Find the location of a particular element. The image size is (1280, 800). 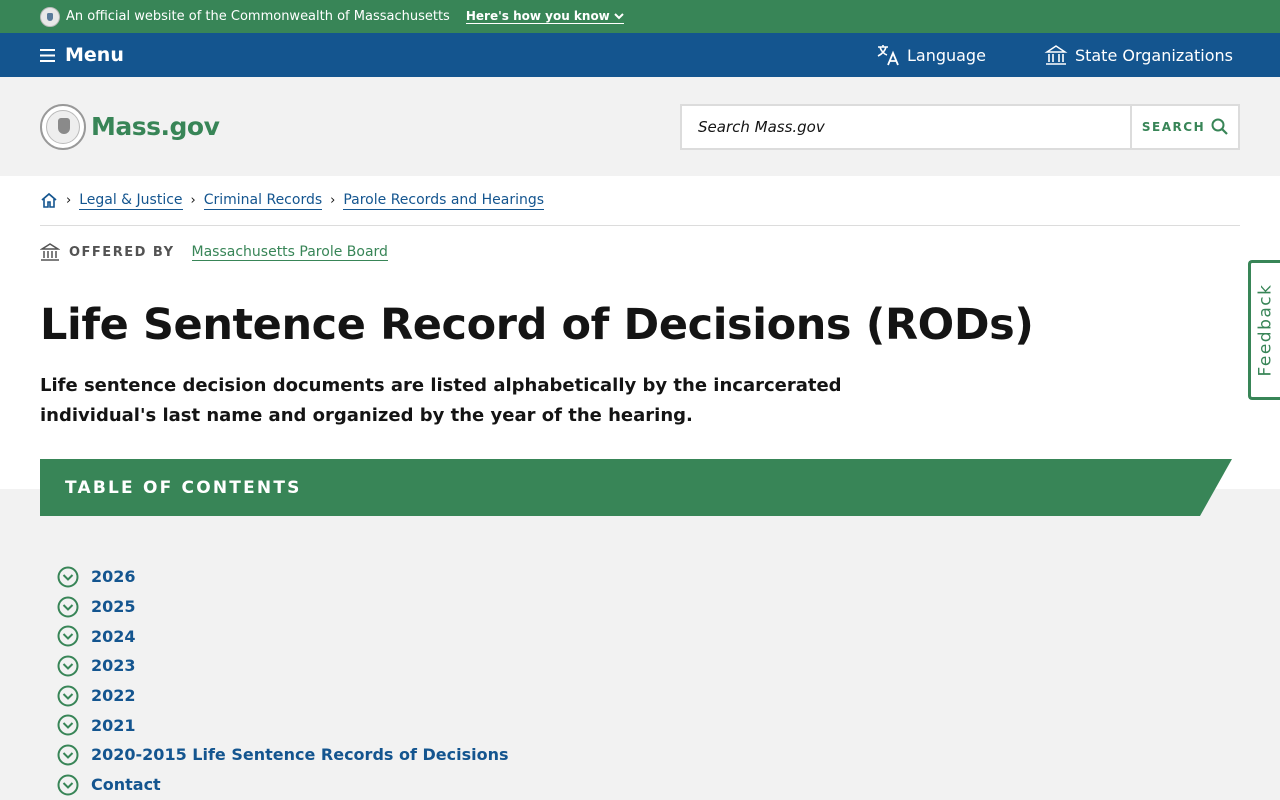

mass-gov-logo: Mass.gov is located at coordinates (130, 126).